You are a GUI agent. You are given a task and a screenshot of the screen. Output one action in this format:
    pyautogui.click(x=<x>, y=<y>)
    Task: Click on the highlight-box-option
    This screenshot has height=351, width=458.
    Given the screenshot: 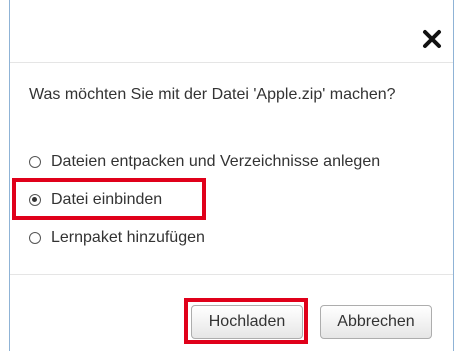 What is the action you would take?
    pyautogui.click(x=109, y=199)
    